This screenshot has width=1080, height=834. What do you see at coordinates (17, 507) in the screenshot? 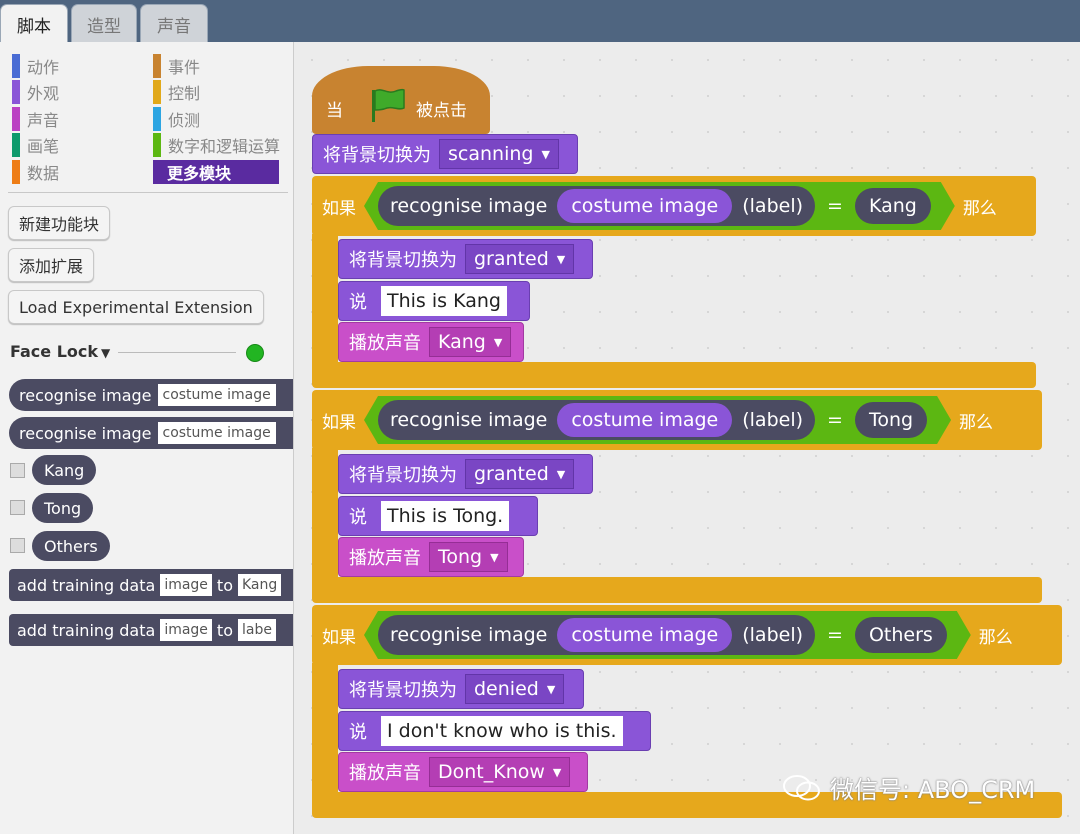
I see `label-tong-checkbox` at bounding box center [17, 507].